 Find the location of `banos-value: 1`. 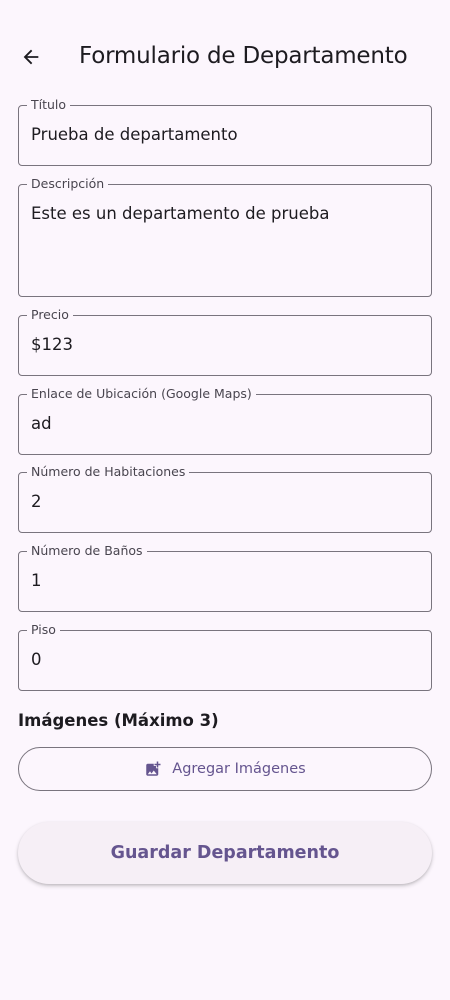

banos-value: 1 is located at coordinates (36, 580).